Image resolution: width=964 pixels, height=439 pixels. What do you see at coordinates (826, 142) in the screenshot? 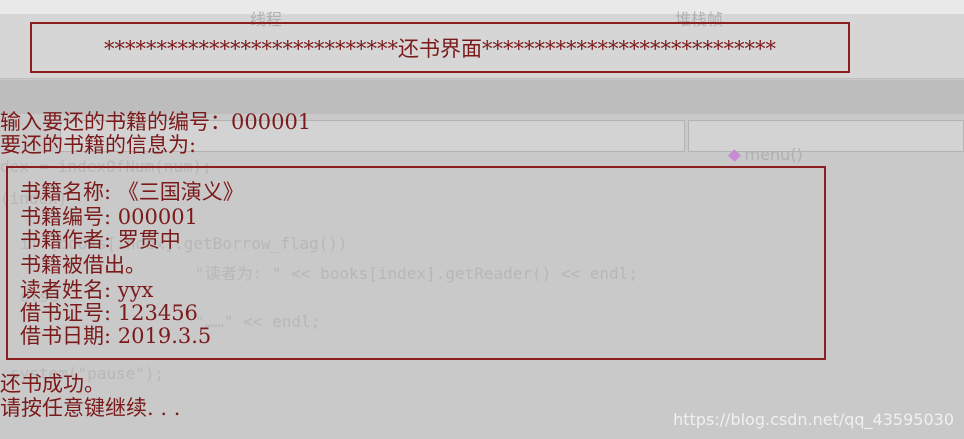
I see `ide-function-combo: menu()` at bounding box center [826, 142].